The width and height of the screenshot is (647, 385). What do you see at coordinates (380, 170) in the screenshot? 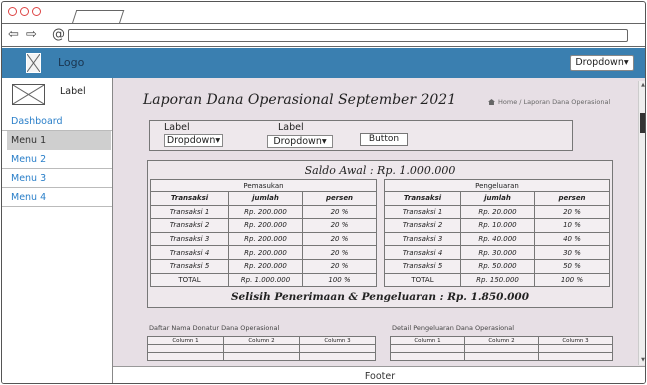
I see `saldo-awal: Saldo Awal : Rp. 1.000.000` at bounding box center [380, 170].